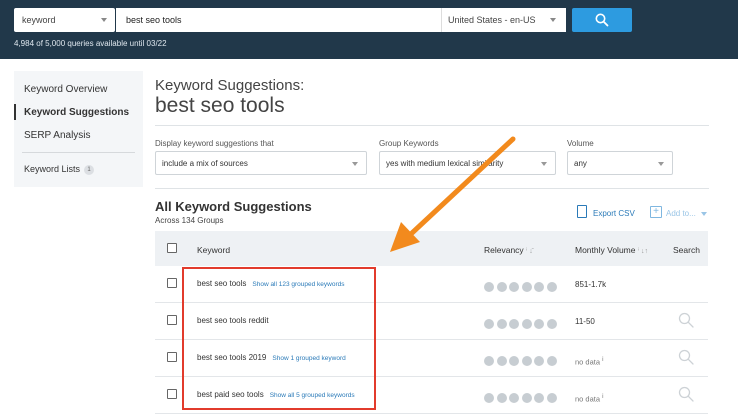  What do you see at coordinates (686, 250) in the screenshot?
I see `column-search: Search` at bounding box center [686, 250].